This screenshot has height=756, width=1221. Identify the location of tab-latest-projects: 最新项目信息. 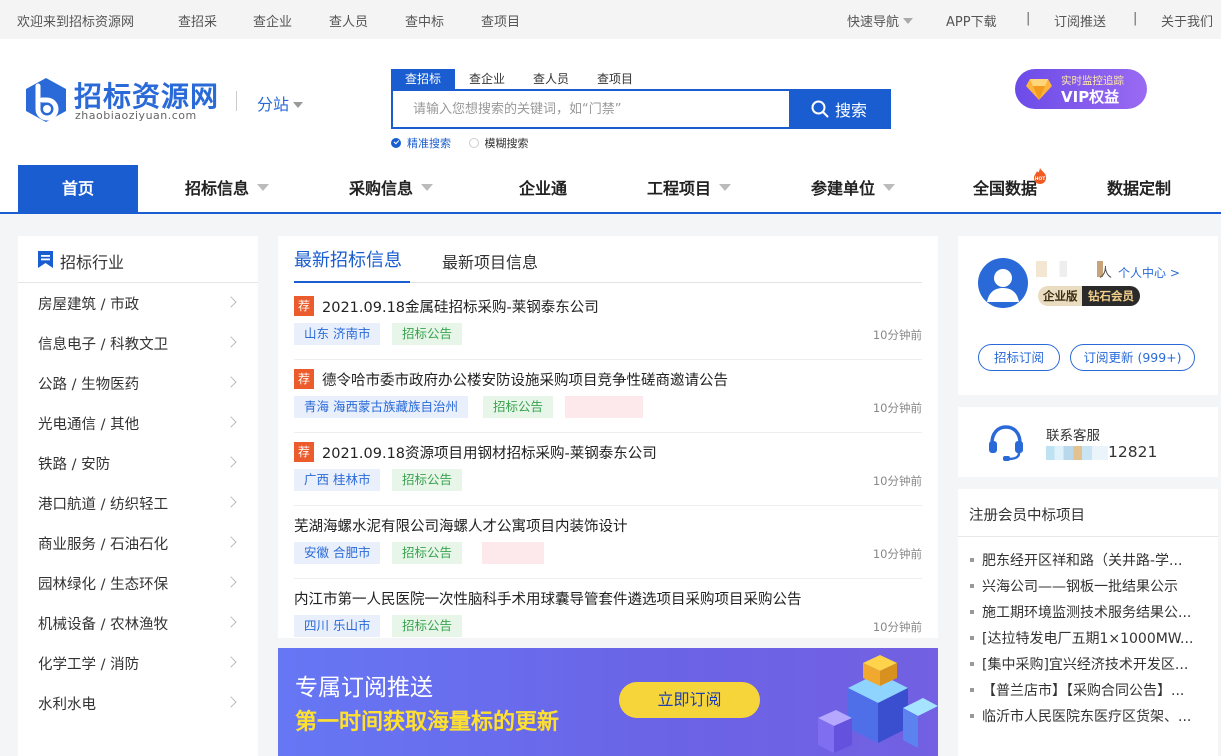
(490, 261).